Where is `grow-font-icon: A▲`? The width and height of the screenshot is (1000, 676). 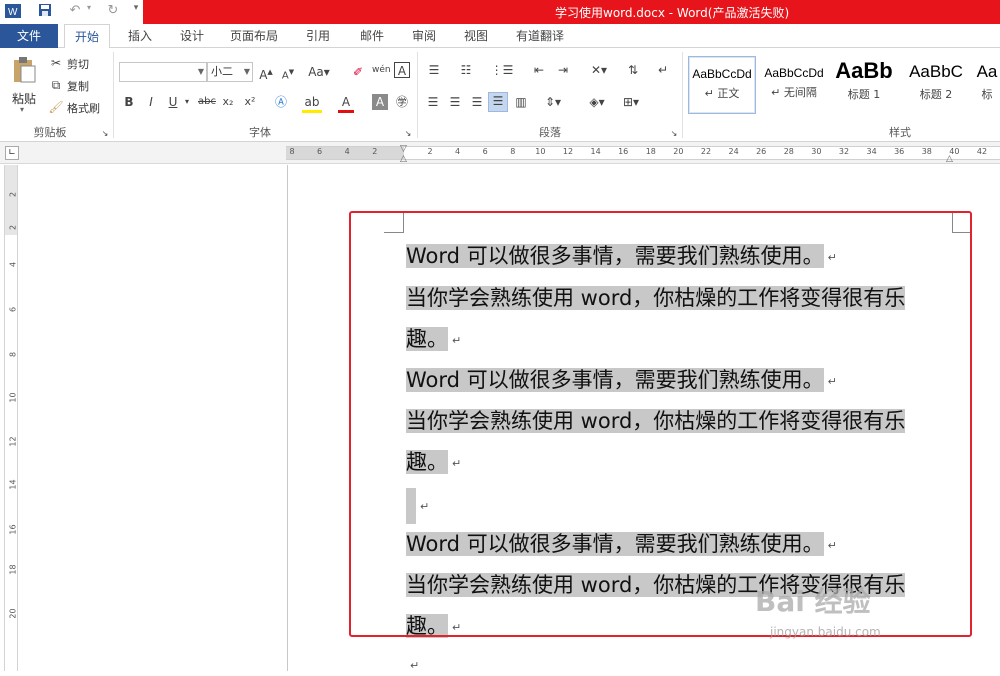 grow-font-icon: A▲ is located at coordinates (266, 73).